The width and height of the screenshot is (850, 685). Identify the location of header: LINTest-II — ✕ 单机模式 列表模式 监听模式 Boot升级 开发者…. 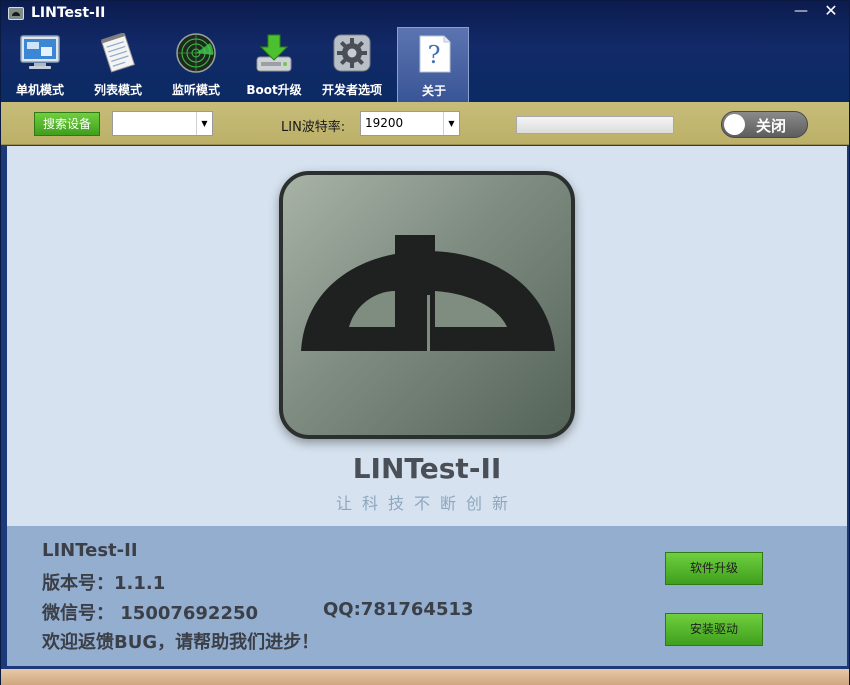
(425, 51).